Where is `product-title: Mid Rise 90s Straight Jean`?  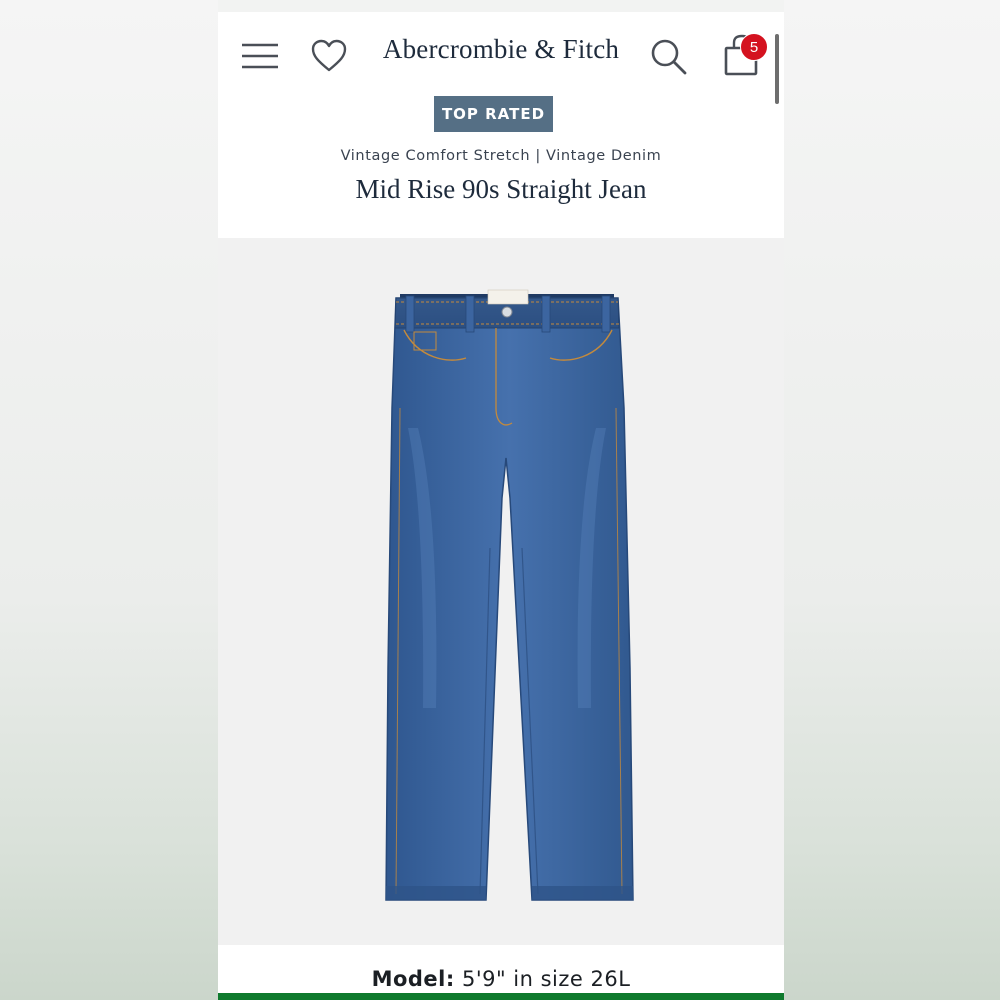 product-title: Mid Rise 90s Straight Jean is located at coordinates (501, 189).